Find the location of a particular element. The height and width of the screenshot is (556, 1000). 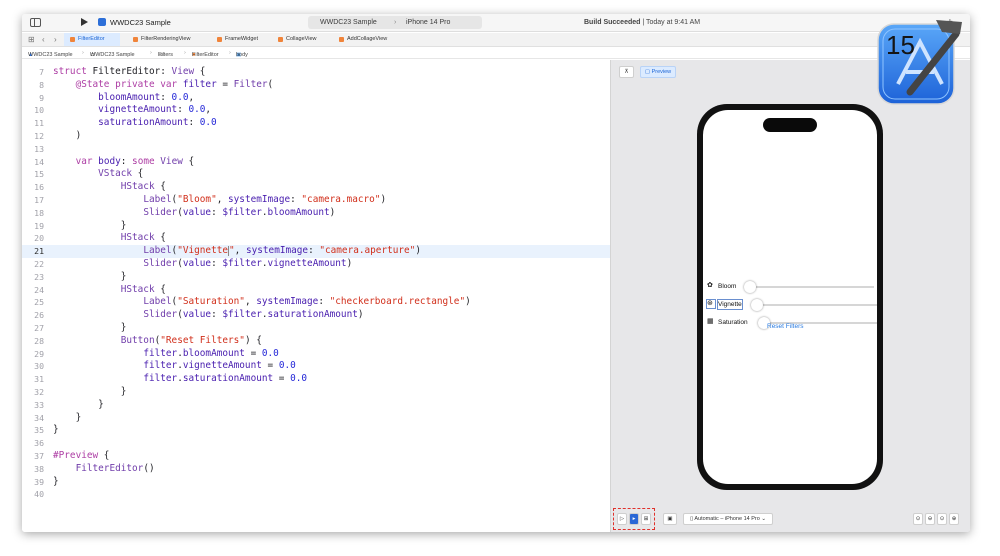

code-text: #Preview { is located at coordinates (81, 456).